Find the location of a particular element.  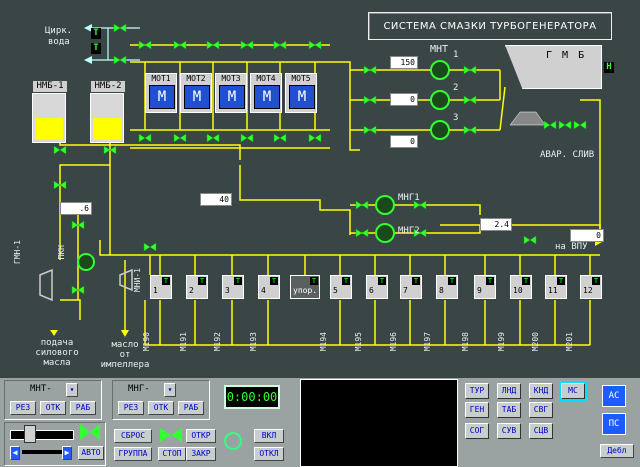

nav-button: СЦВ is located at coordinates (541, 431).